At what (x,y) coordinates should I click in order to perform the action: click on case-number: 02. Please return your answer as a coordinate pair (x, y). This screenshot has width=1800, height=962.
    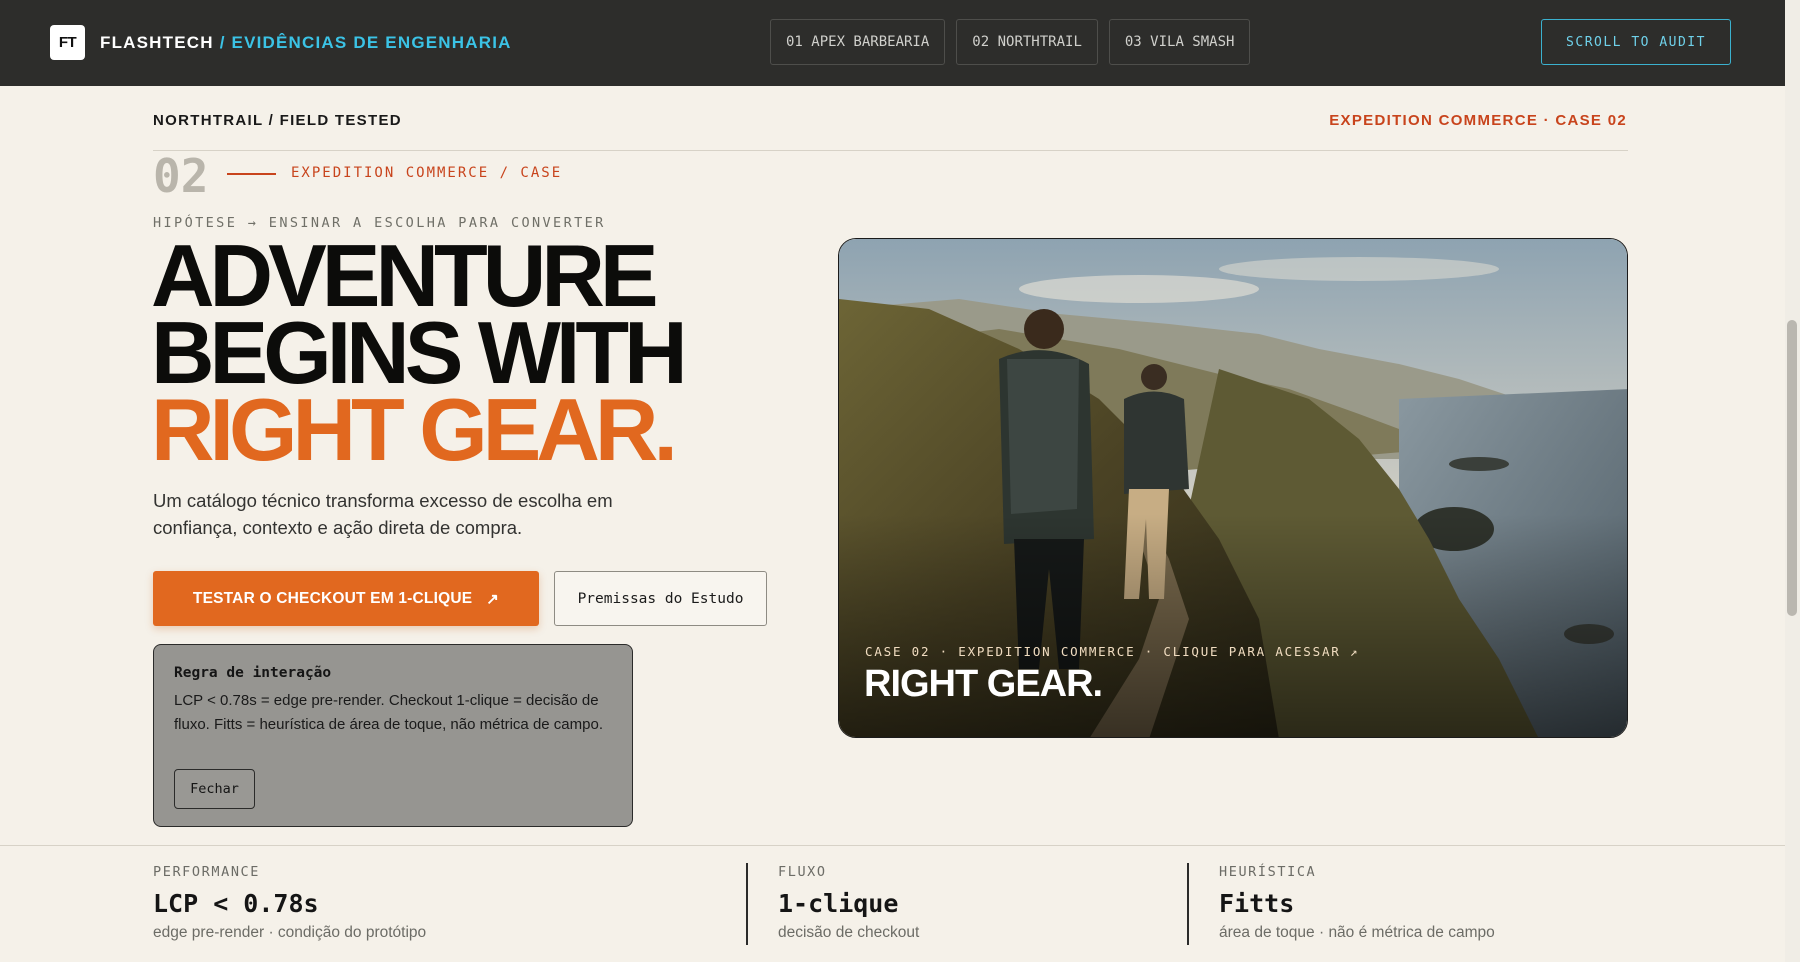
    Looking at the image, I should click on (181, 176).